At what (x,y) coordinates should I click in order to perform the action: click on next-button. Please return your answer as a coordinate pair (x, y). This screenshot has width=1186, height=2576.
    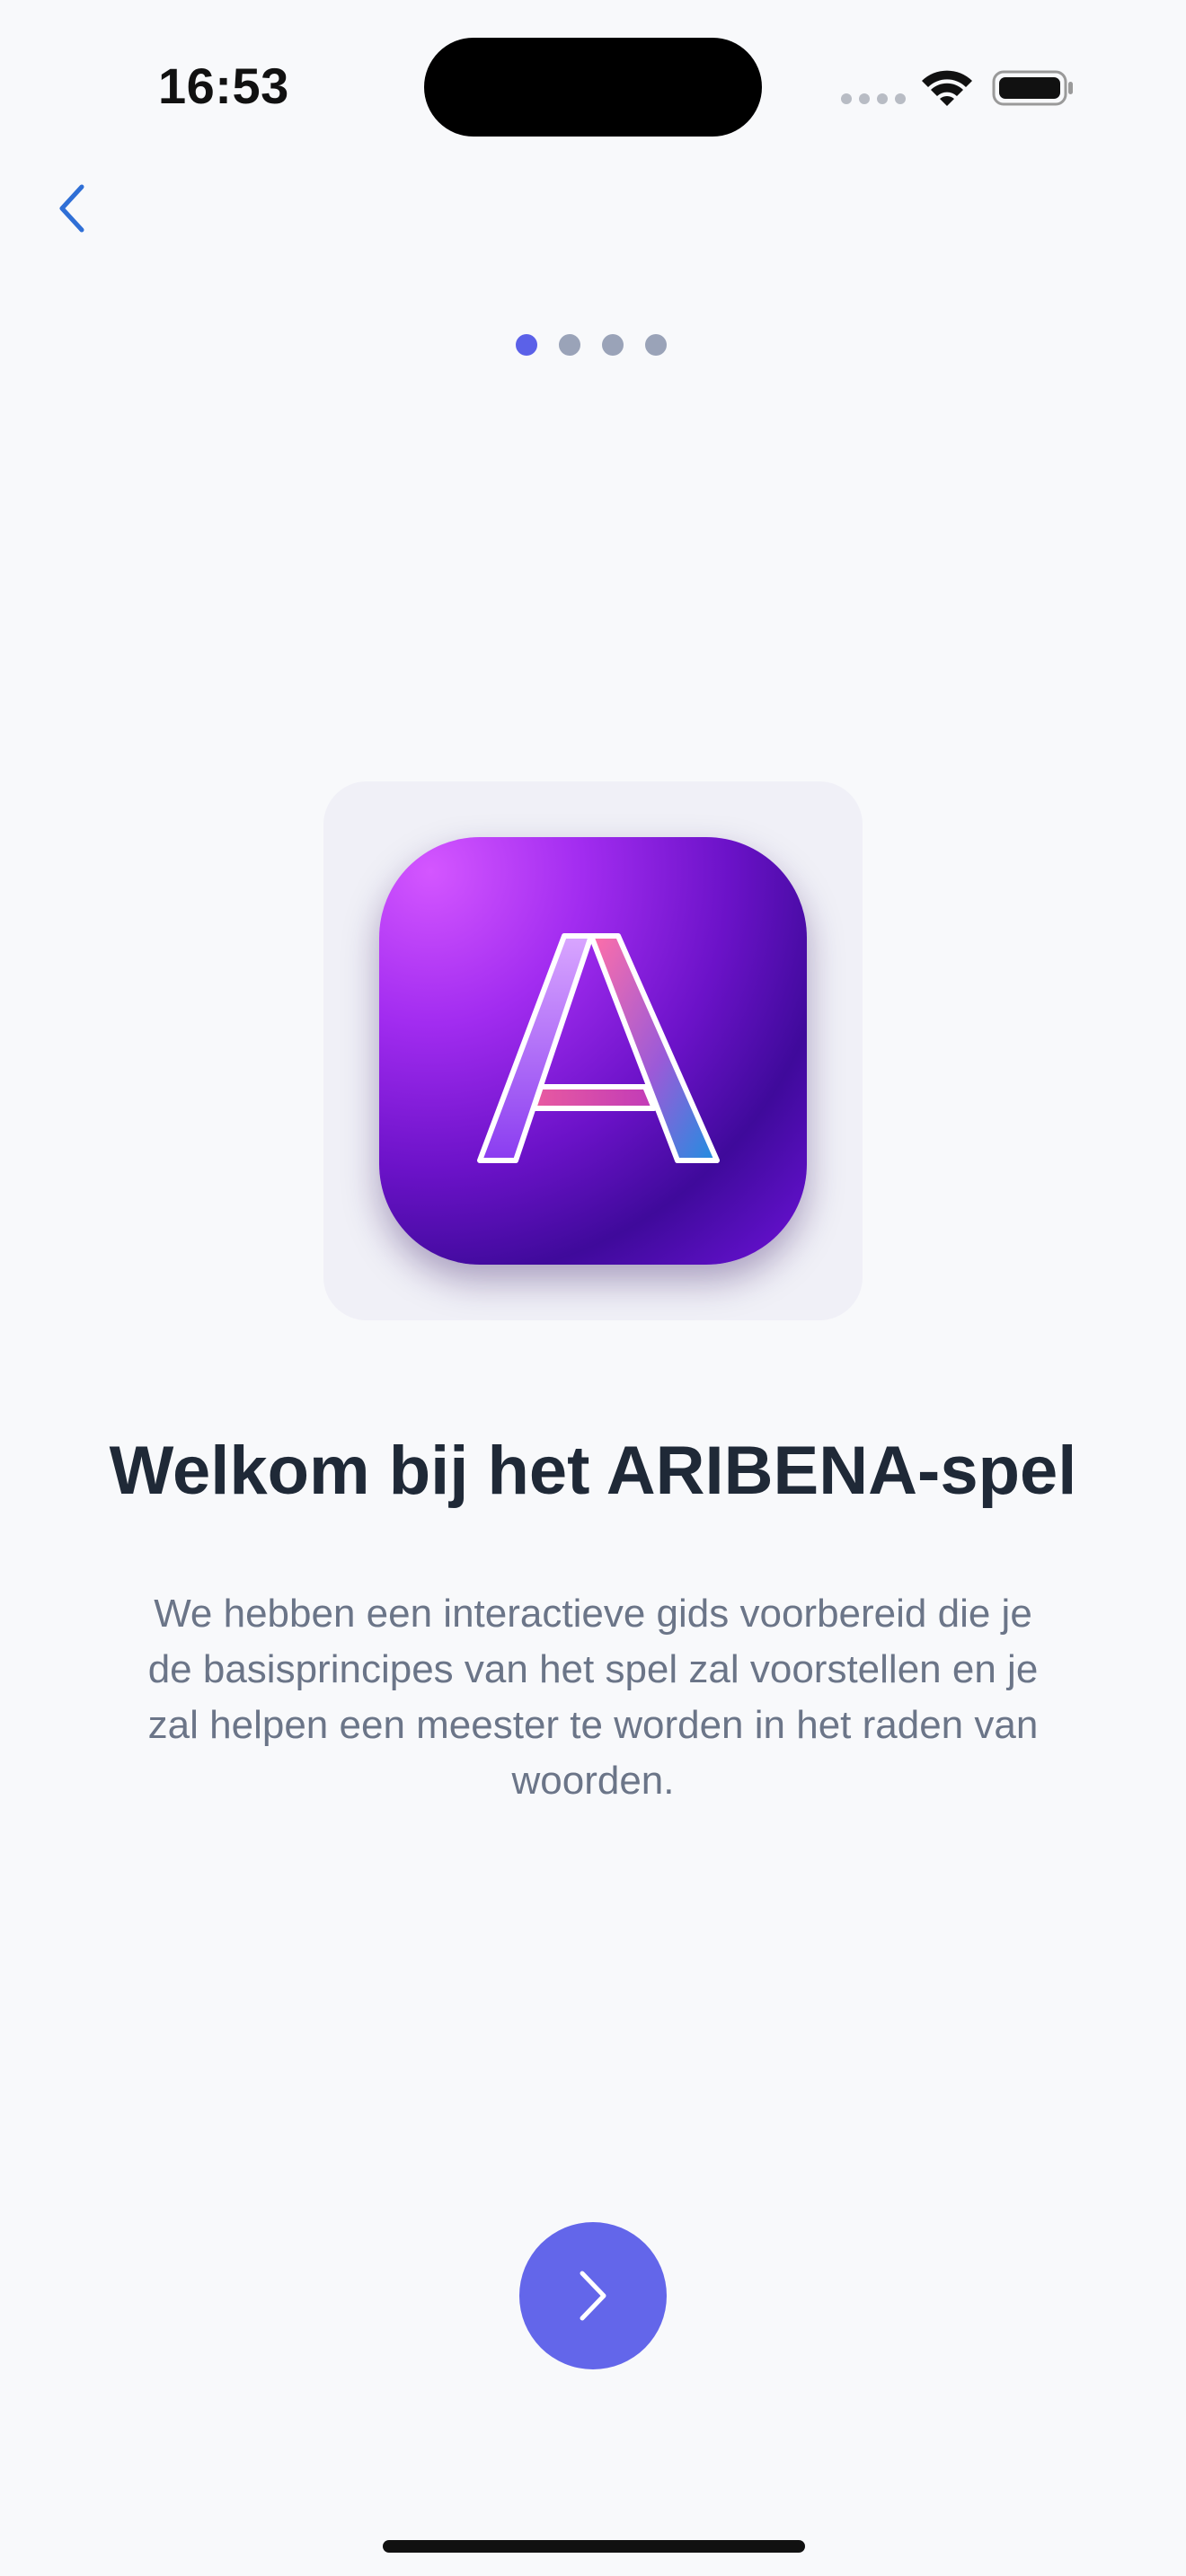
    Looking at the image, I should click on (593, 2295).